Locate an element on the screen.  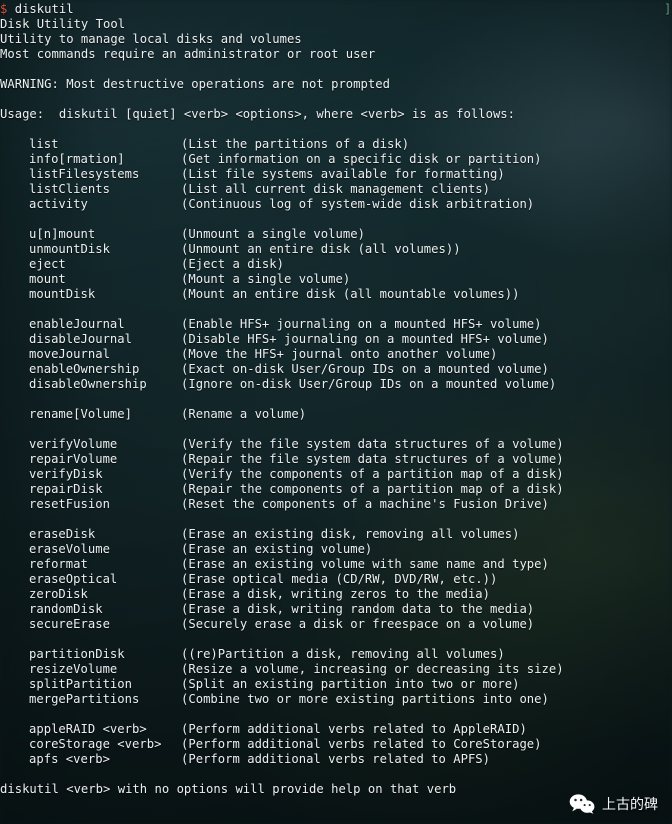
verb-name: listFilesystems is located at coordinates (84, 174).